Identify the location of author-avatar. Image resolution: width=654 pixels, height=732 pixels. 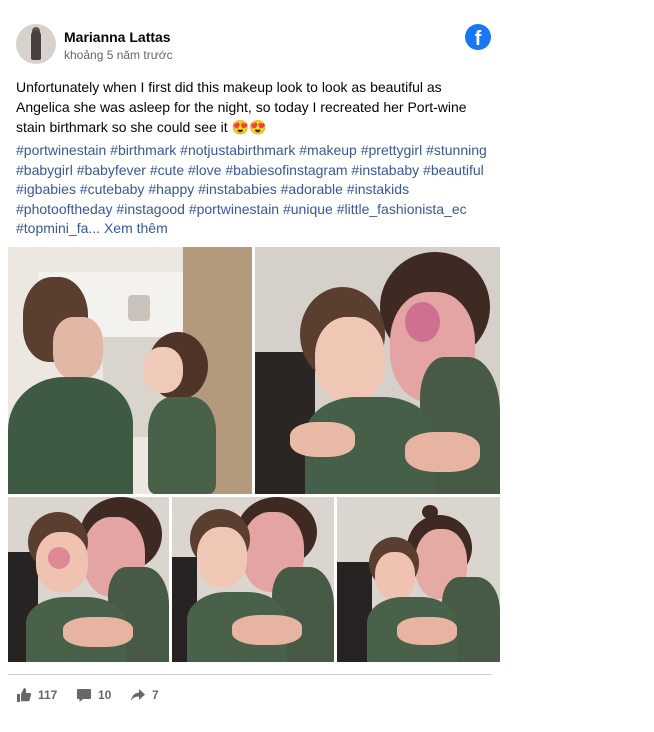
(36, 44).